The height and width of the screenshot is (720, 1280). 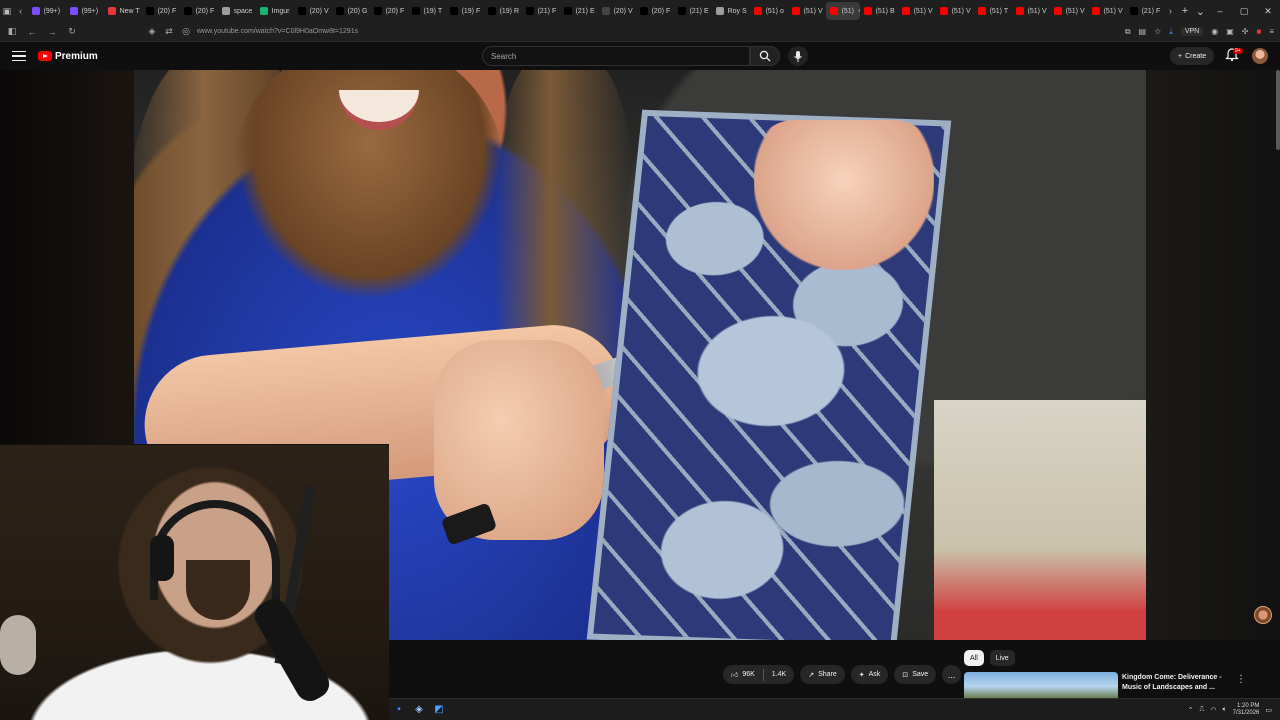 What do you see at coordinates (1220, 11) in the screenshot?
I see `minimize-icon: –` at bounding box center [1220, 11].